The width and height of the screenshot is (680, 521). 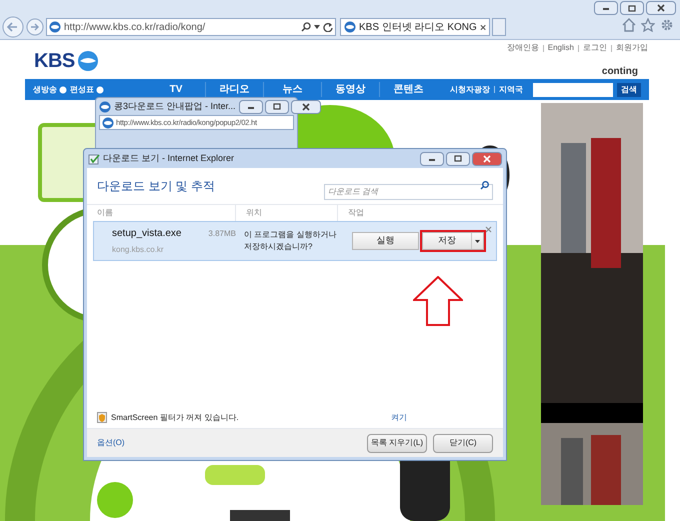 What do you see at coordinates (595, 48) in the screenshot?
I see `header-link: 로그인` at bounding box center [595, 48].